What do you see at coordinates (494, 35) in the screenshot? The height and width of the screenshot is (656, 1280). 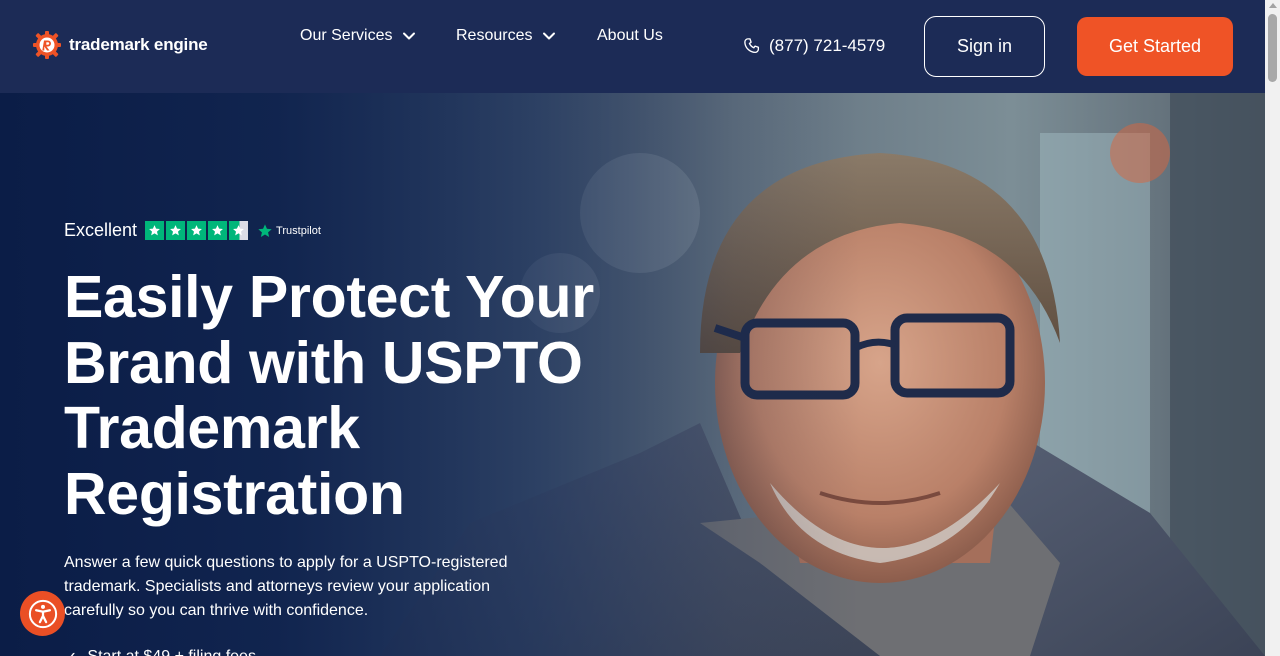 I see `nav-resources-label: Resources` at bounding box center [494, 35].